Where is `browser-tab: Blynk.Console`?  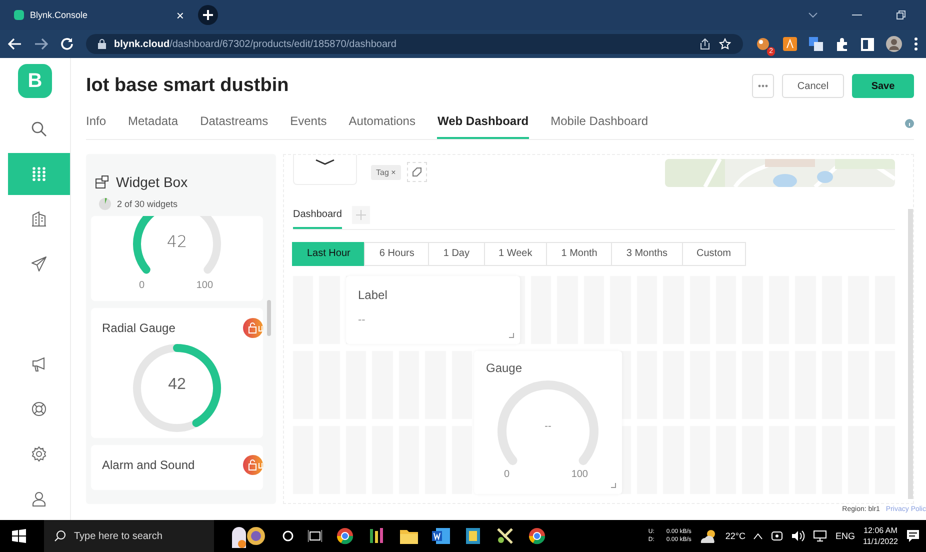 browser-tab: Blynk.Console is located at coordinates (100, 15).